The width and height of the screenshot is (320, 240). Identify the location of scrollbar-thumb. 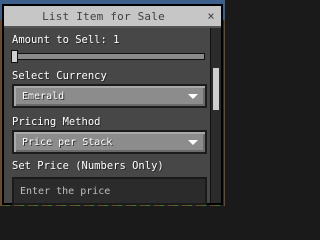
(216, 89).